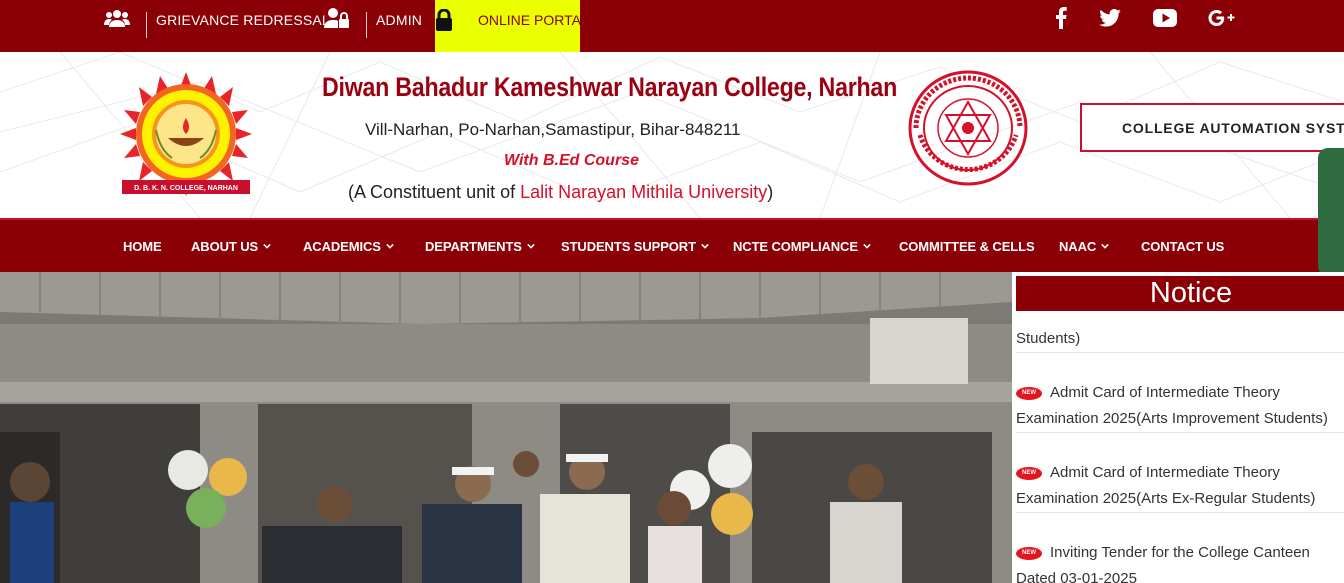 This screenshot has width=1344, height=583. I want to click on google-plus-icon, so click(1222, 18).